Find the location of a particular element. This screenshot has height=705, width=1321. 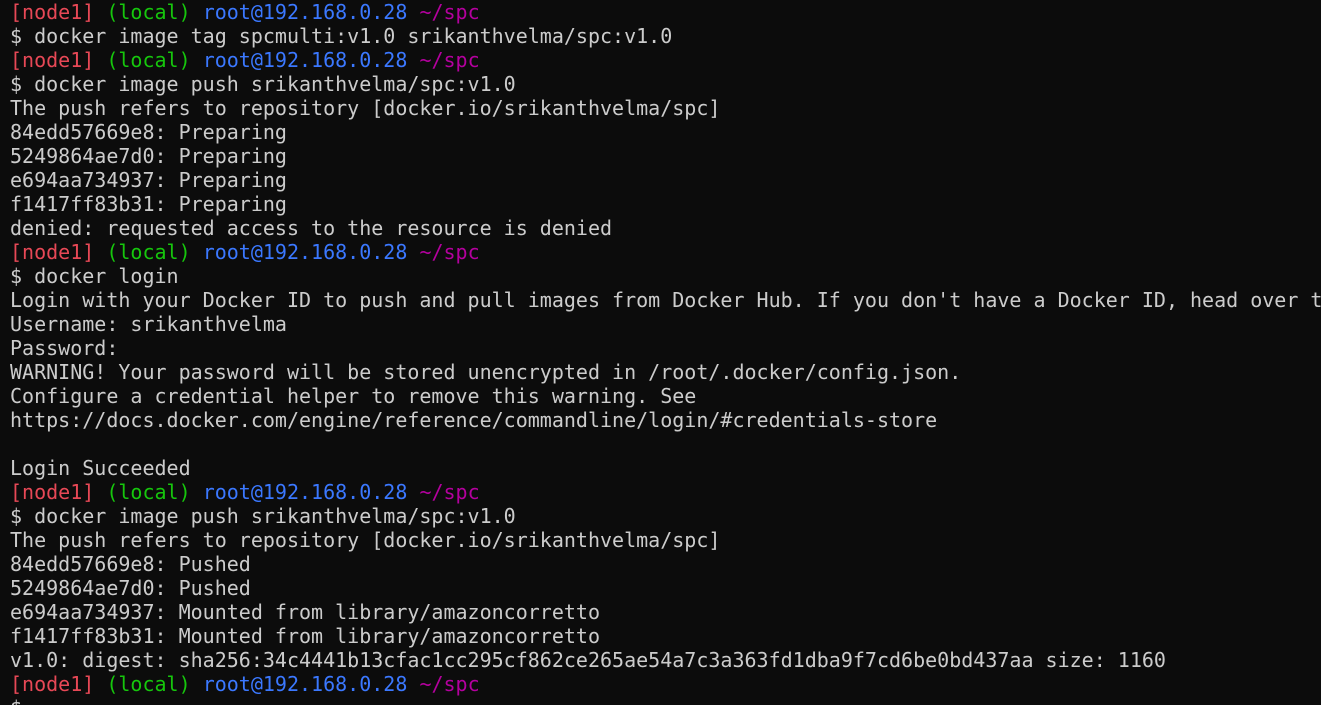

output-line: 5249864ae7d0: Preparing is located at coordinates (148, 156).